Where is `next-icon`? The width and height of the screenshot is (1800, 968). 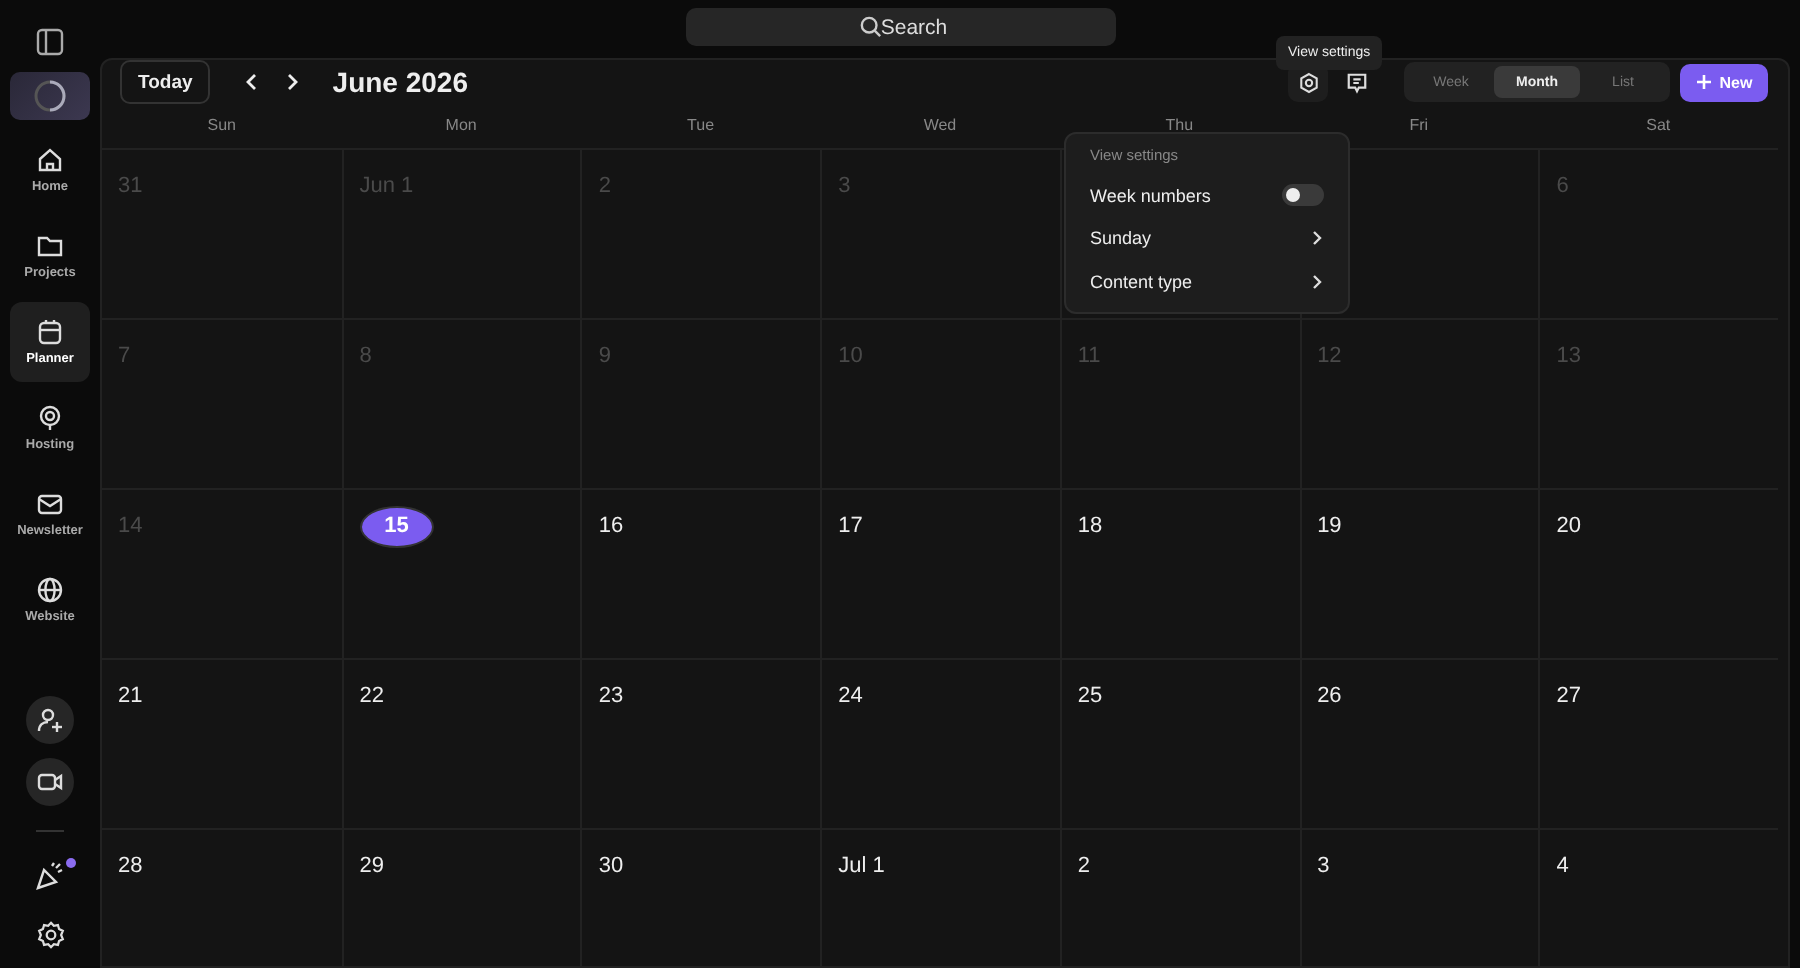
next-icon is located at coordinates (292, 82).